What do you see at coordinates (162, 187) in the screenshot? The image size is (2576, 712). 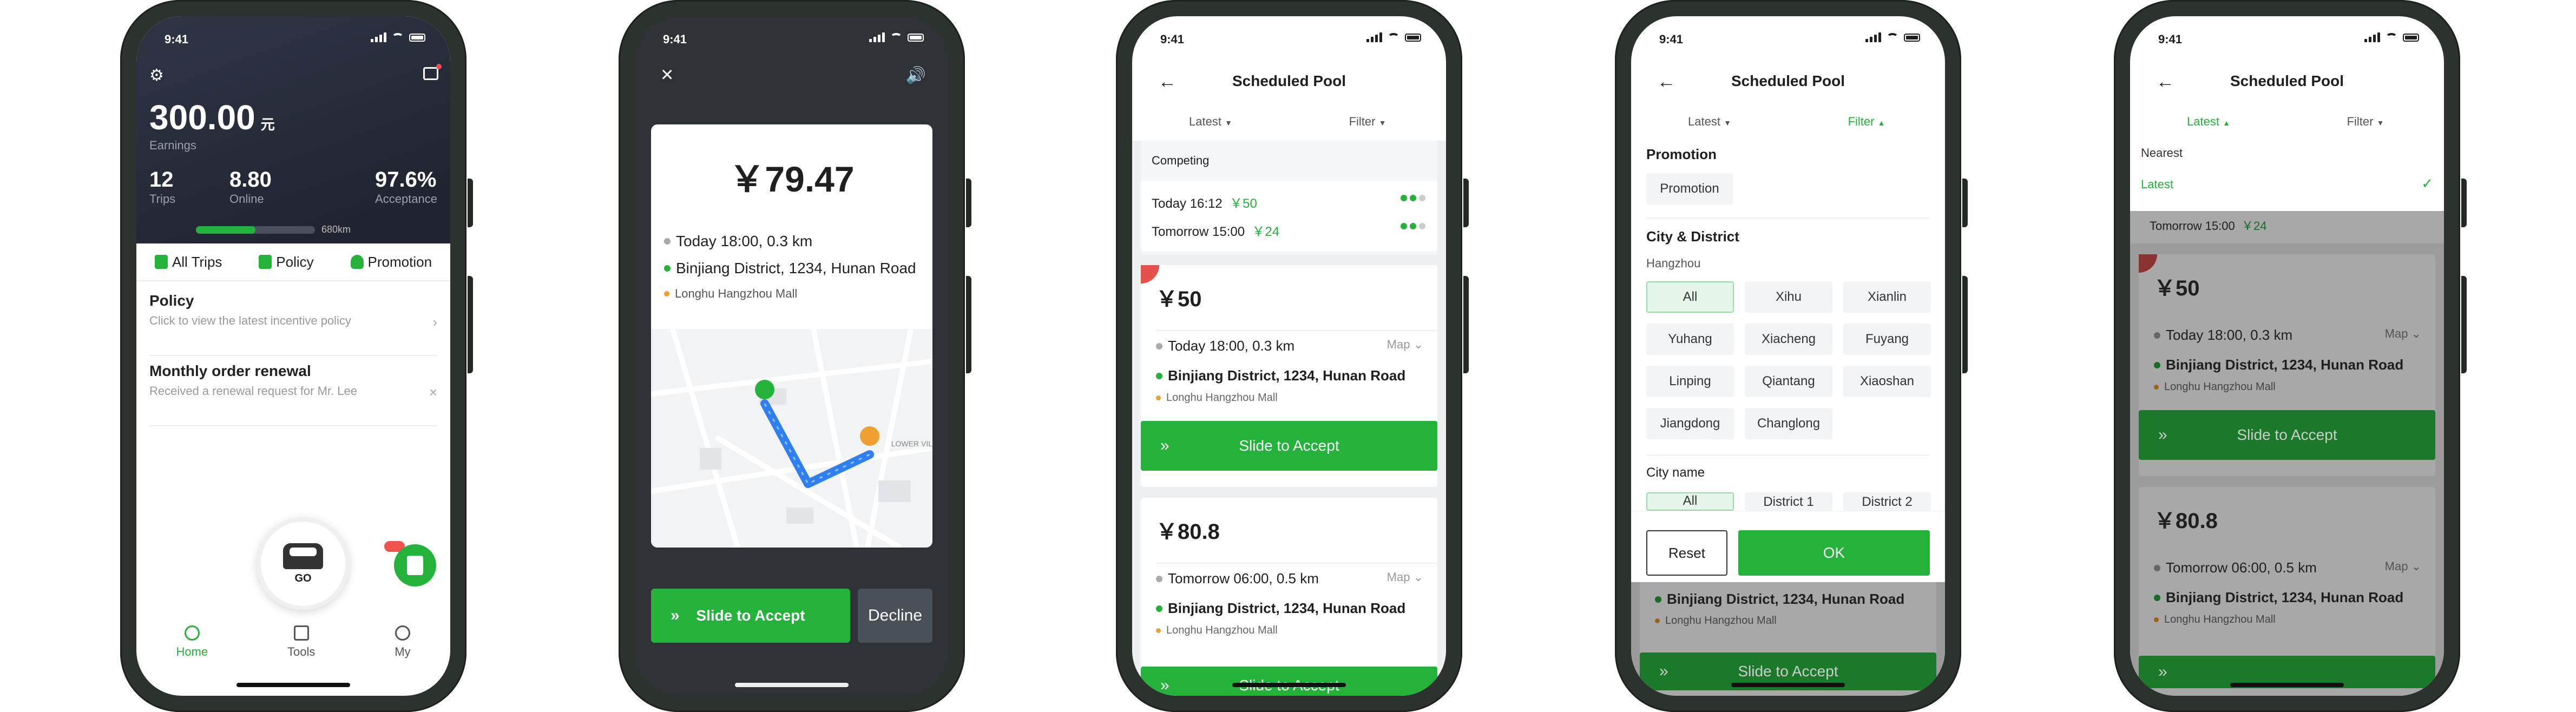 I see `stat-trips: 12 Trips` at bounding box center [162, 187].